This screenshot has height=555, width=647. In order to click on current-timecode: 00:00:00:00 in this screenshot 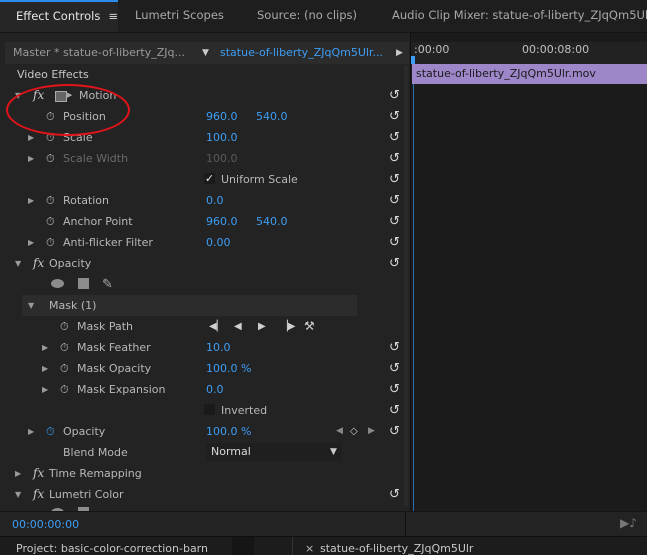, I will do `click(45, 524)`.